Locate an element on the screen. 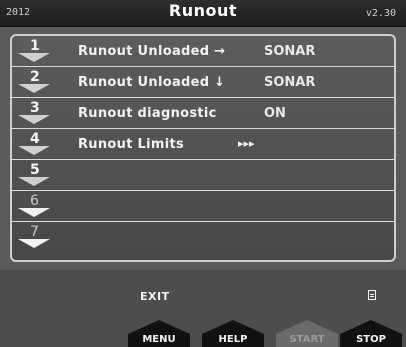 This screenshot has height=347, width=406. stop-button: STOP is located at coordinates (371, 333).